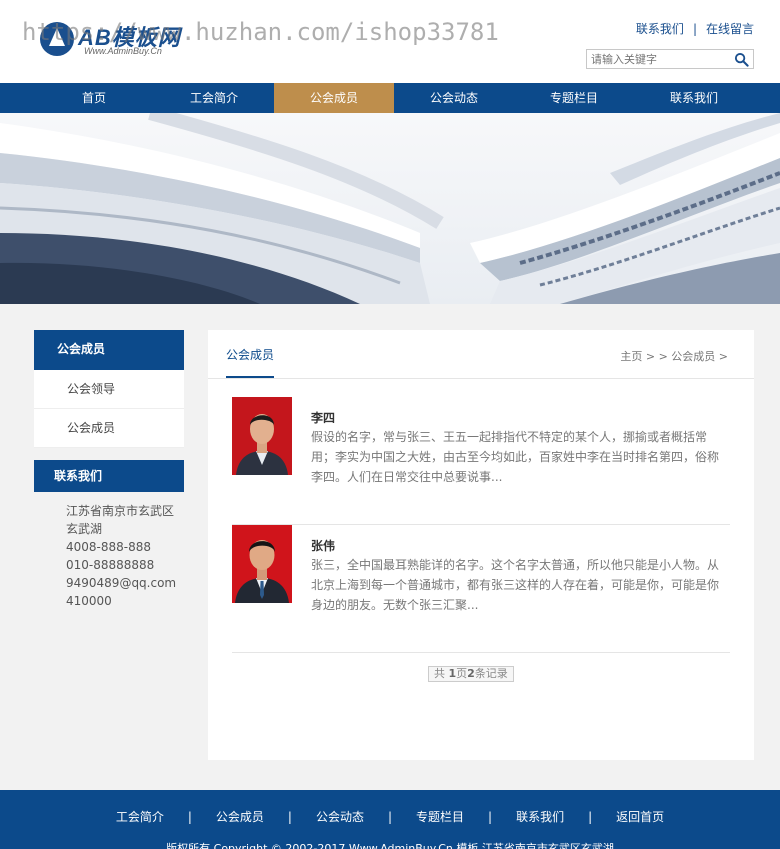 The width and height of the screenshot is (780, 849). I want to click on nav-item-intro: 工会简介, so click(214, 98).